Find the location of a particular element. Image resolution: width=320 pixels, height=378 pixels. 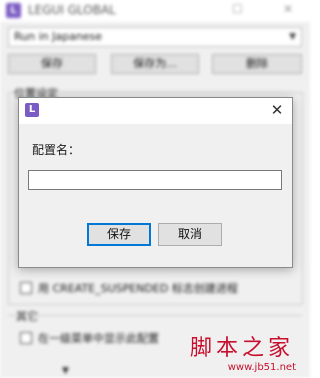

watermark-url: www.jb51.net is located at coordinates (261, 367).